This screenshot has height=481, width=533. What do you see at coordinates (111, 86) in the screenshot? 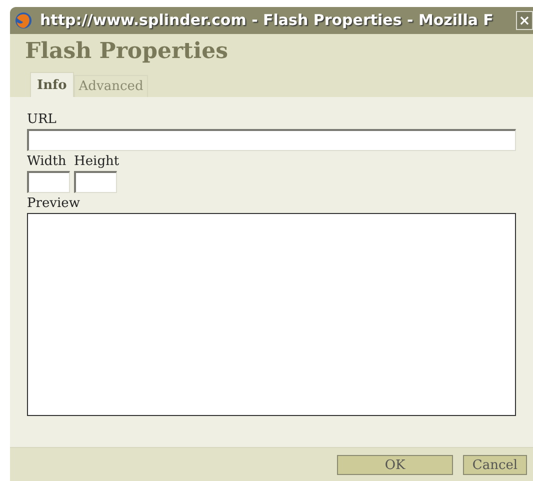
I see `tab: Advanced` at bounding box center [111, 86].